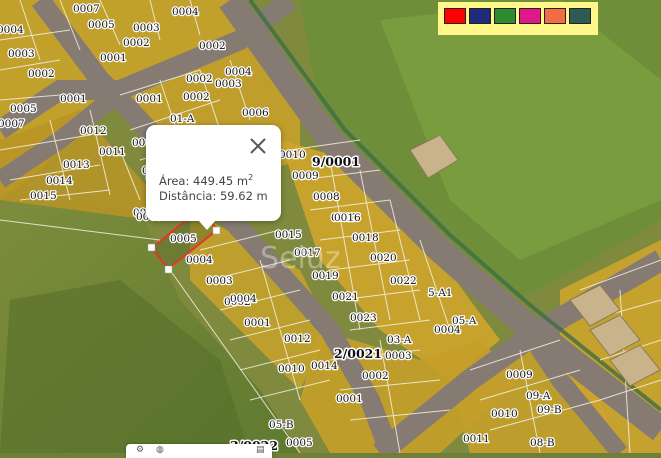  Describe the element at coordinates (440, 293) in the screenshot. I see `lot-label: 5-A1` at that location.